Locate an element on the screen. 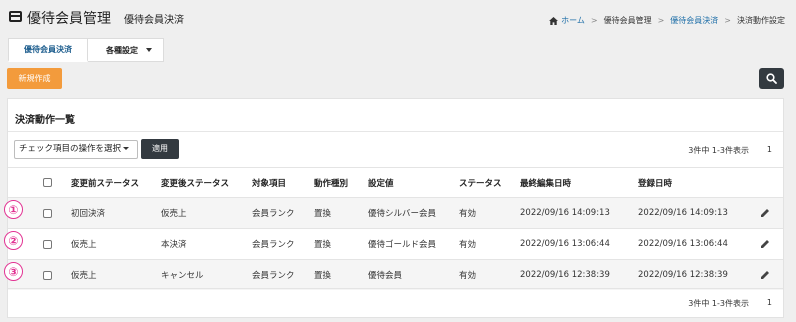 The height and width of the screenshot is (322, 796). cell-created-at: 2022/09/16 14:09:13 is located at coordinates (683, 213).